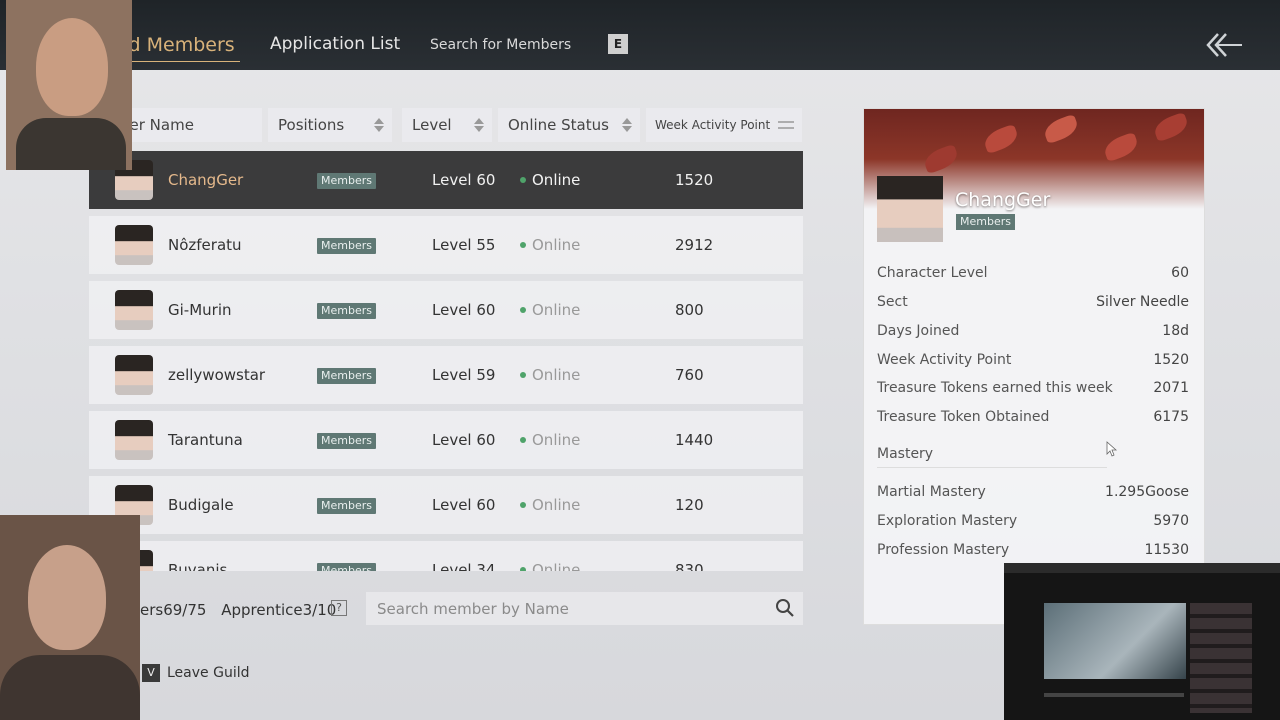  Describe the element at coordinates (584, 608) in the screenshot. I see `member-search-field: Search member by Name` at that location.